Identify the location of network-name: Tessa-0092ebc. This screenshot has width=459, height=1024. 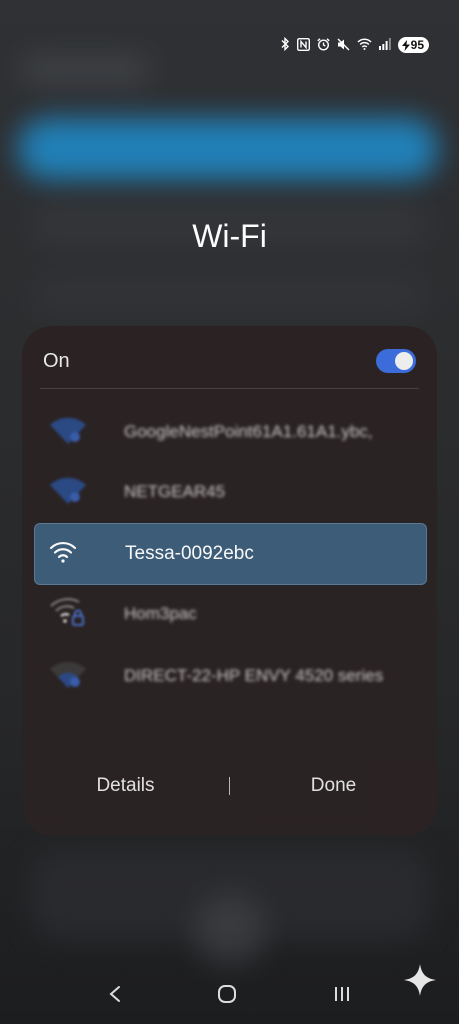
(189, 553).